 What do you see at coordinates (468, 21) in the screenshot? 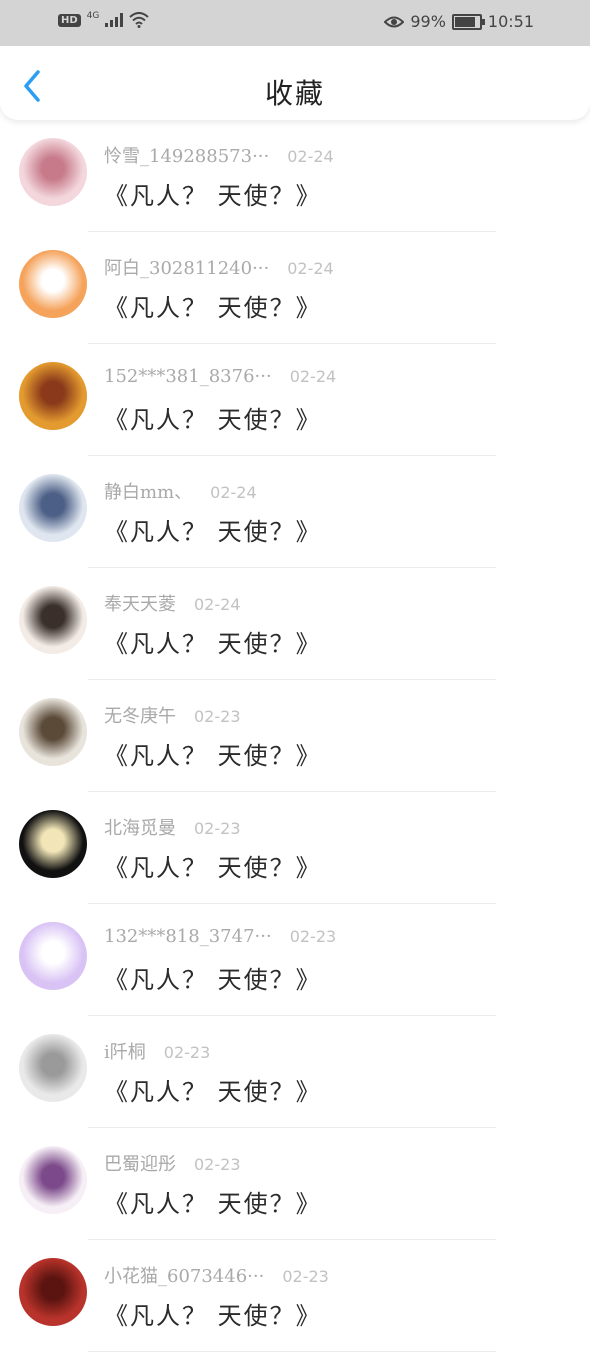
I see `battery-icon` at bounding box center [468, 21].